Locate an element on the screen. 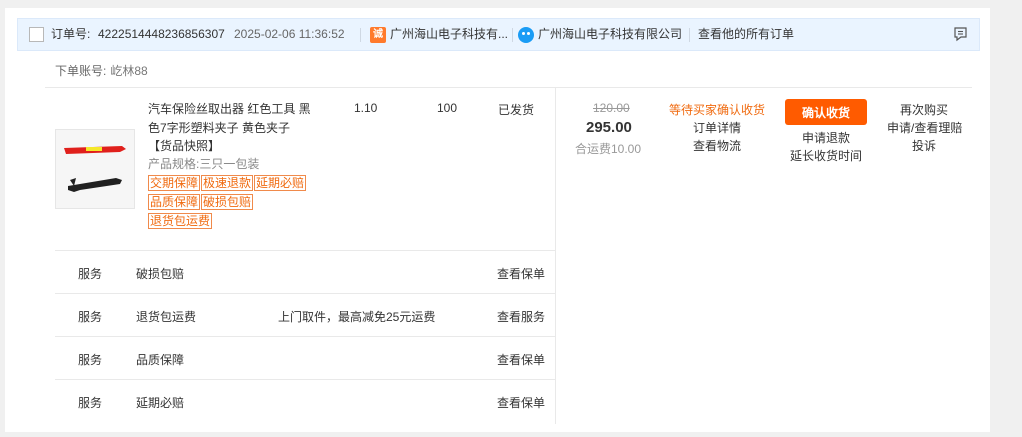  unit-price: 1.10 is located at coordinates (366, 108).